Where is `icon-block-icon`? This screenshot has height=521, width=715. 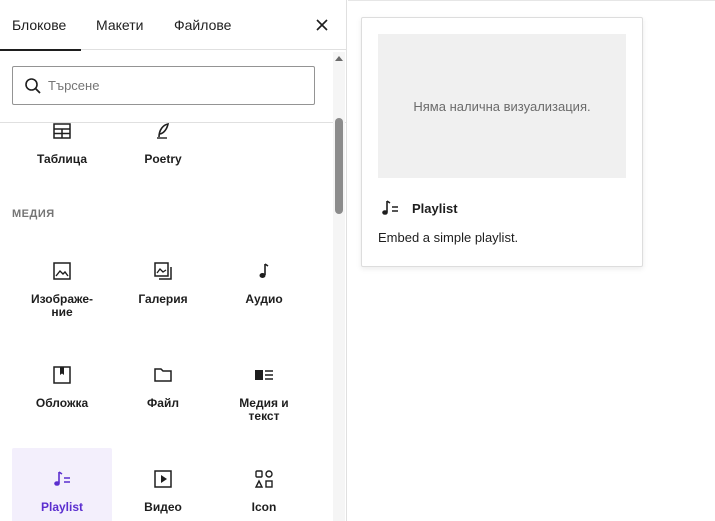
icon-block-icon is located at coordinates (263, 479).